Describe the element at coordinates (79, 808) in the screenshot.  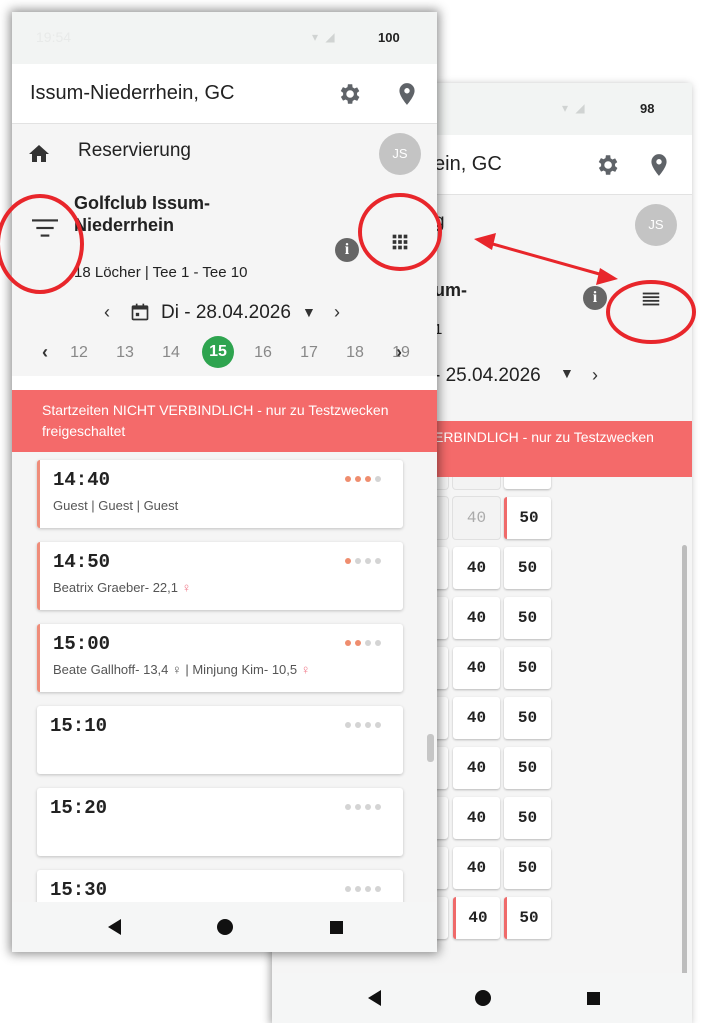
I see `tee-time: 15:20` at that location.